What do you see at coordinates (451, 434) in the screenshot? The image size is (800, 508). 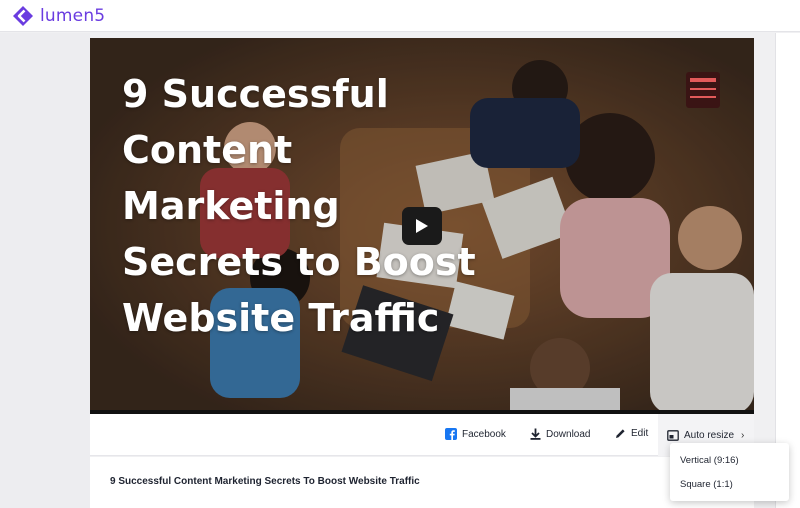 I see `facebook-icon` at bounding box center [451, 434].